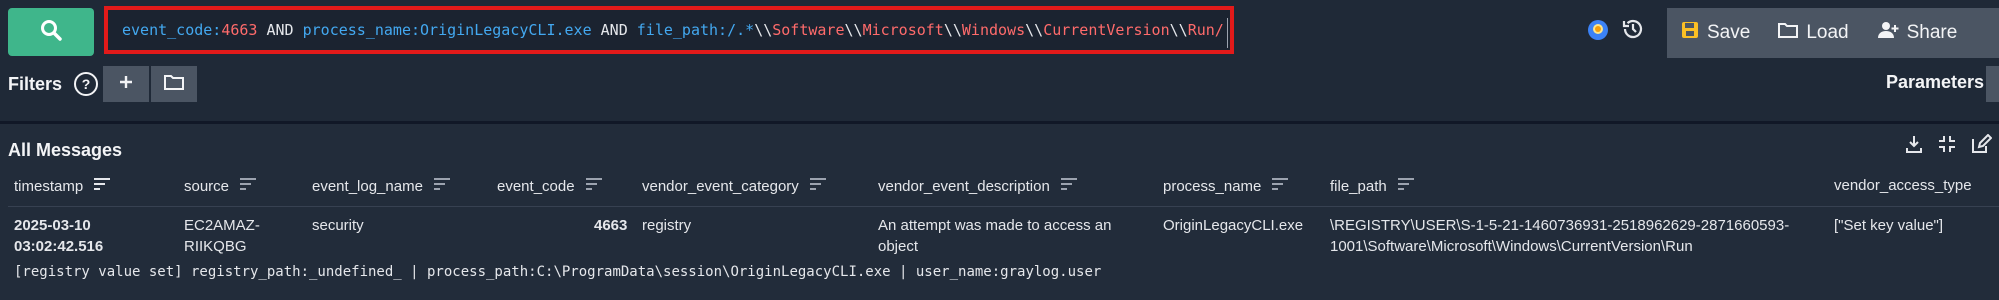  I want to click on column-label: timestamp, so click(49, 186).